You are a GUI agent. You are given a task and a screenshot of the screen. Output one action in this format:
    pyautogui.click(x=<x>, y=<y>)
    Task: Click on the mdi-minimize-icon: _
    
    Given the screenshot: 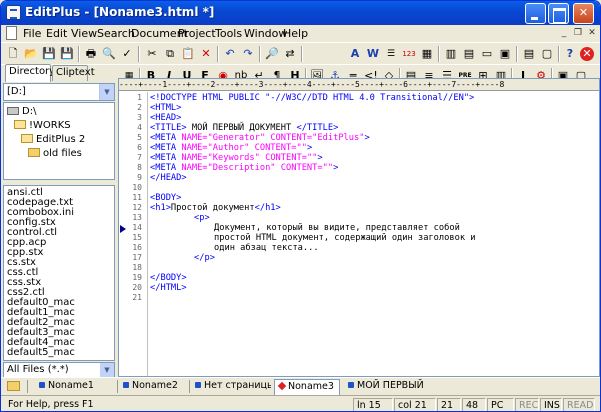 What is the action you would take?
    pyautogui.click(x=564, y=33)
    